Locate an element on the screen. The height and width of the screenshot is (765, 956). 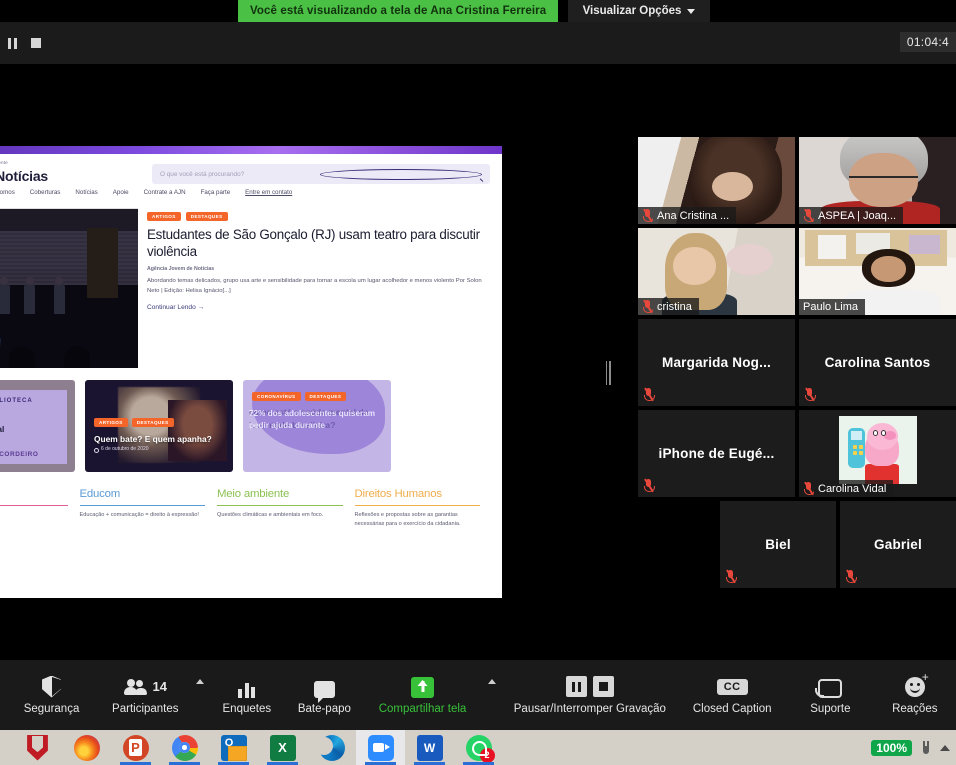
participant-name: cristina is located at coordinates (674, 306).